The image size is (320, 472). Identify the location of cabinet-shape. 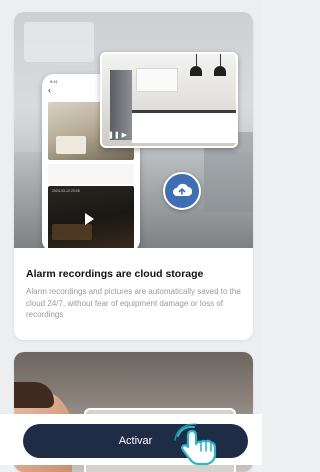
(157, 80).